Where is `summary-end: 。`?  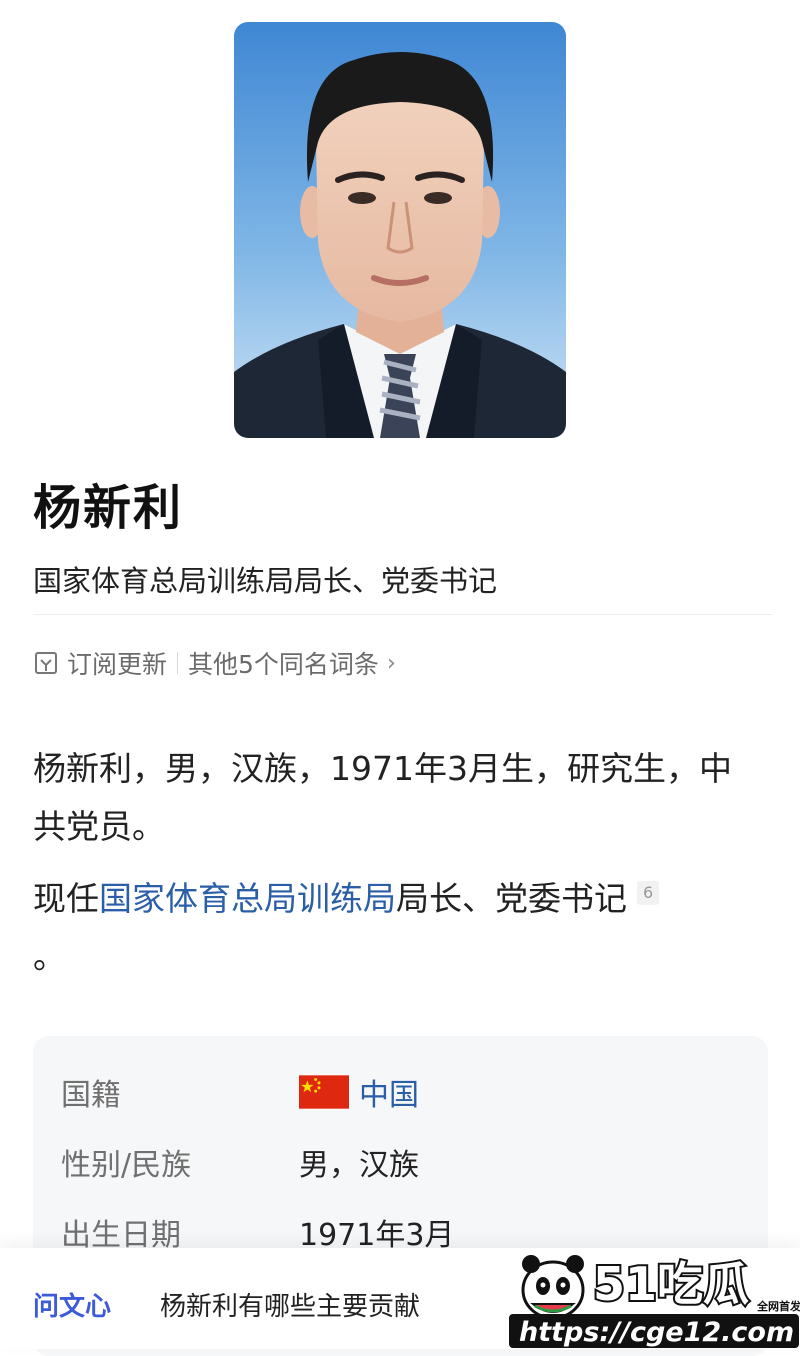 summary-end: 。 is located at coordinates (49, 956).